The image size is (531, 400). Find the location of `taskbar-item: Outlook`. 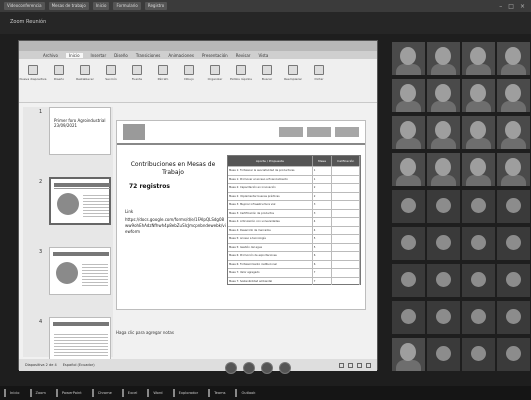

taskbar-item: Outlook is located at coordinates (247, 393).